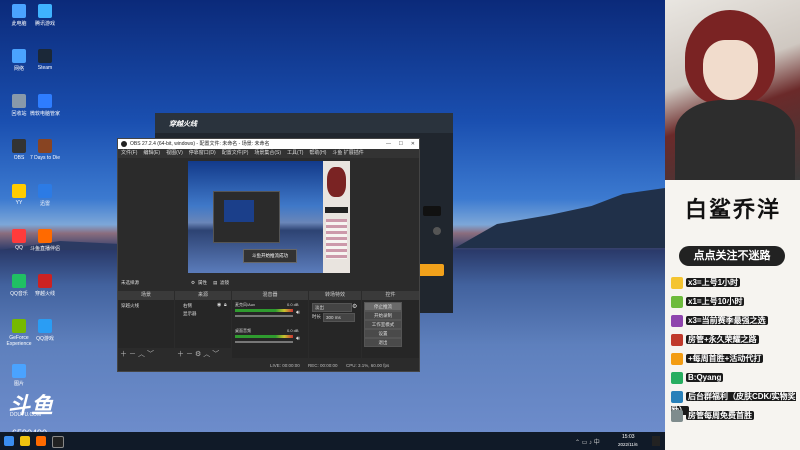 This screenshot has width=800, height=450. Describe the element at coordinates (25, 441) in the screenshot. I see `file-explorer-icon` at that location.